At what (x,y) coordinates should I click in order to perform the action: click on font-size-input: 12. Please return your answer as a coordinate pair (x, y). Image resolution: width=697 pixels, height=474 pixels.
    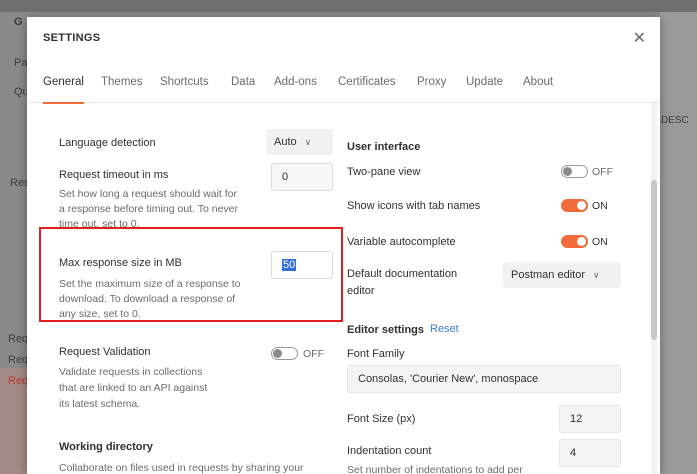
    Looking at the image, I should click on (590, 419).